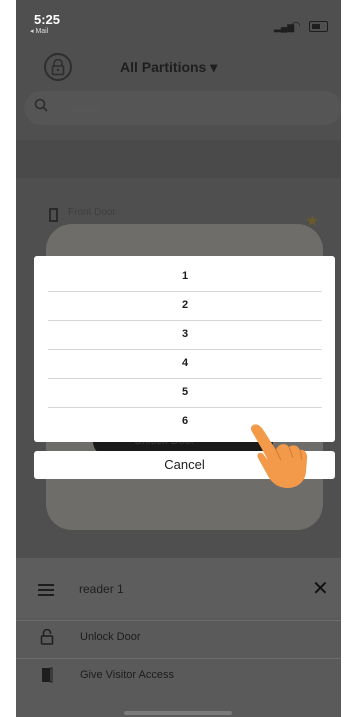  Describe the element at coordinates (41, 107) in the screenshot. I see `search-icon` at that location.